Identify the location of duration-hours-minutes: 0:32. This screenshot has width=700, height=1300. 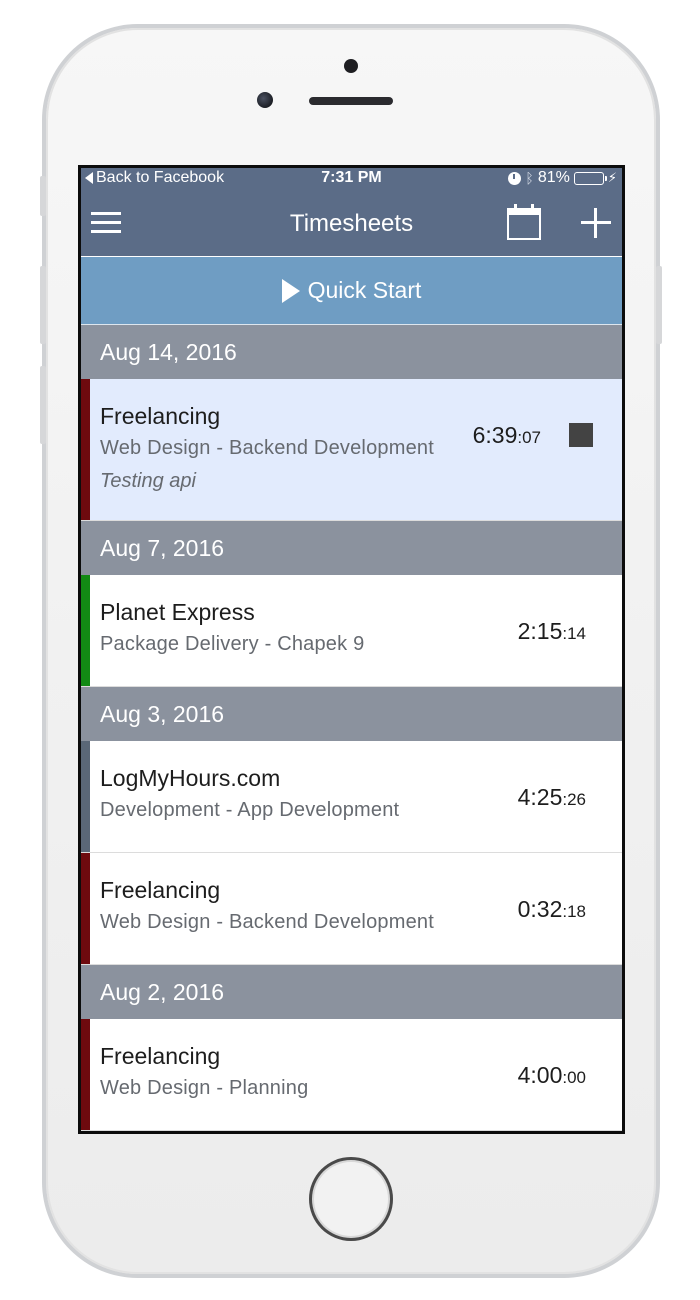
(540, 909).